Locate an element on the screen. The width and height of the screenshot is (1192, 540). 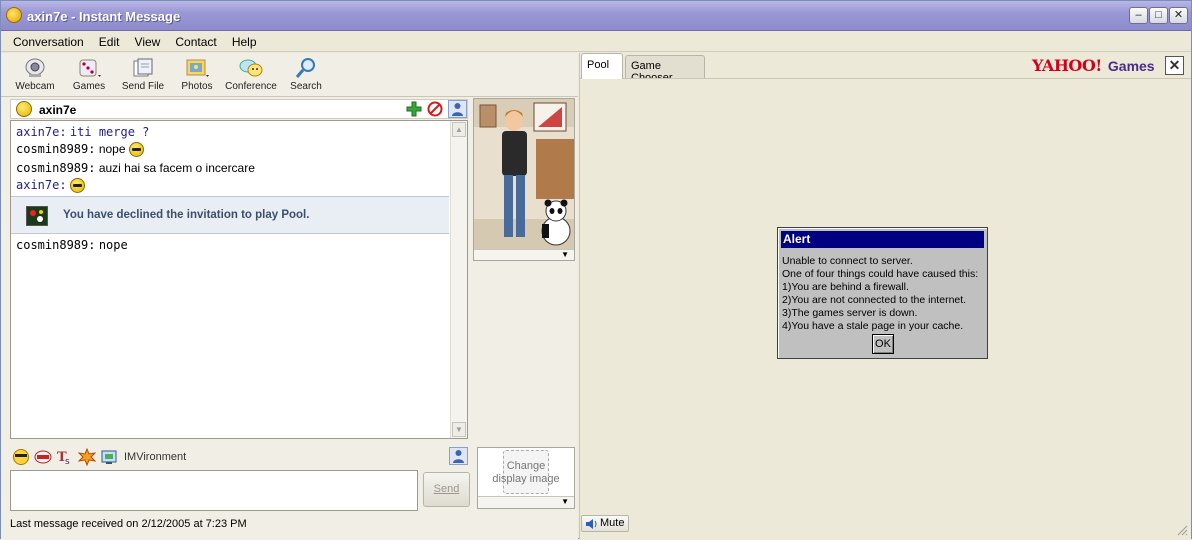
mute-button: Mute is located at coordinates (605, 523).